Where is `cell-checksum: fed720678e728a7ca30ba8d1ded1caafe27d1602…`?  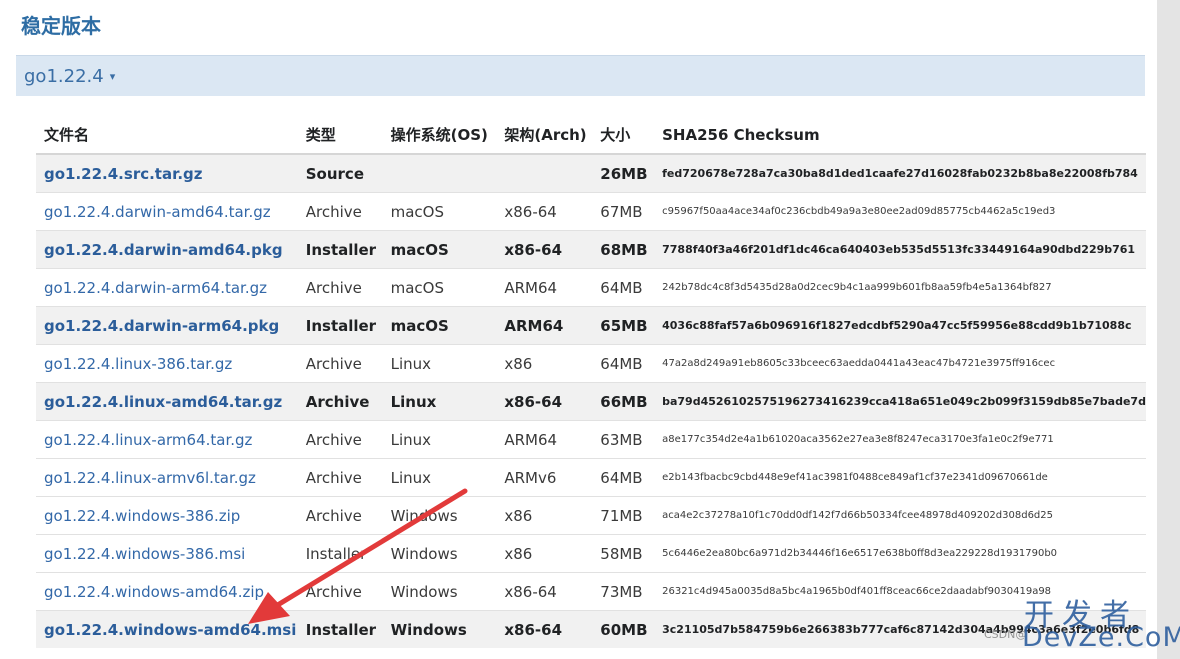
cell-checksum: fed720678e728a7ca30ba8d1ded1caafe27d1602… is located at coordinates (900, 173).